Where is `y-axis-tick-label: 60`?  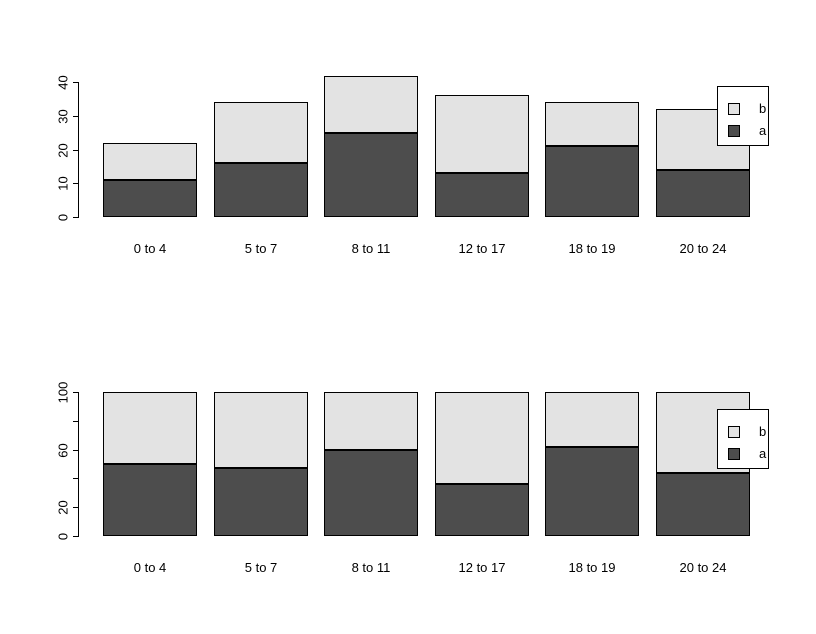
y-axis-tick-label: 60 is located at coordinates (63, 450).